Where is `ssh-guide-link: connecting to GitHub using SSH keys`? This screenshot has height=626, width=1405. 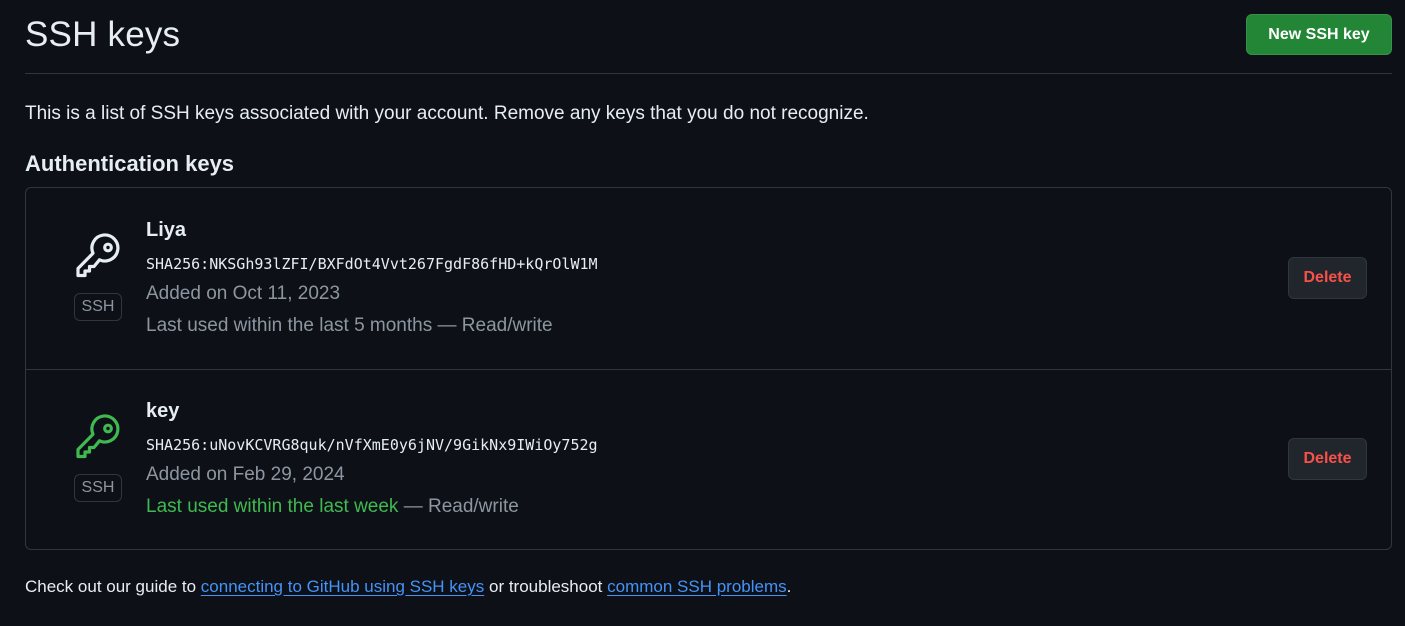
ssh-guide-link: connecting to GitHub using SSH keys is located at coordinates (342, 586).